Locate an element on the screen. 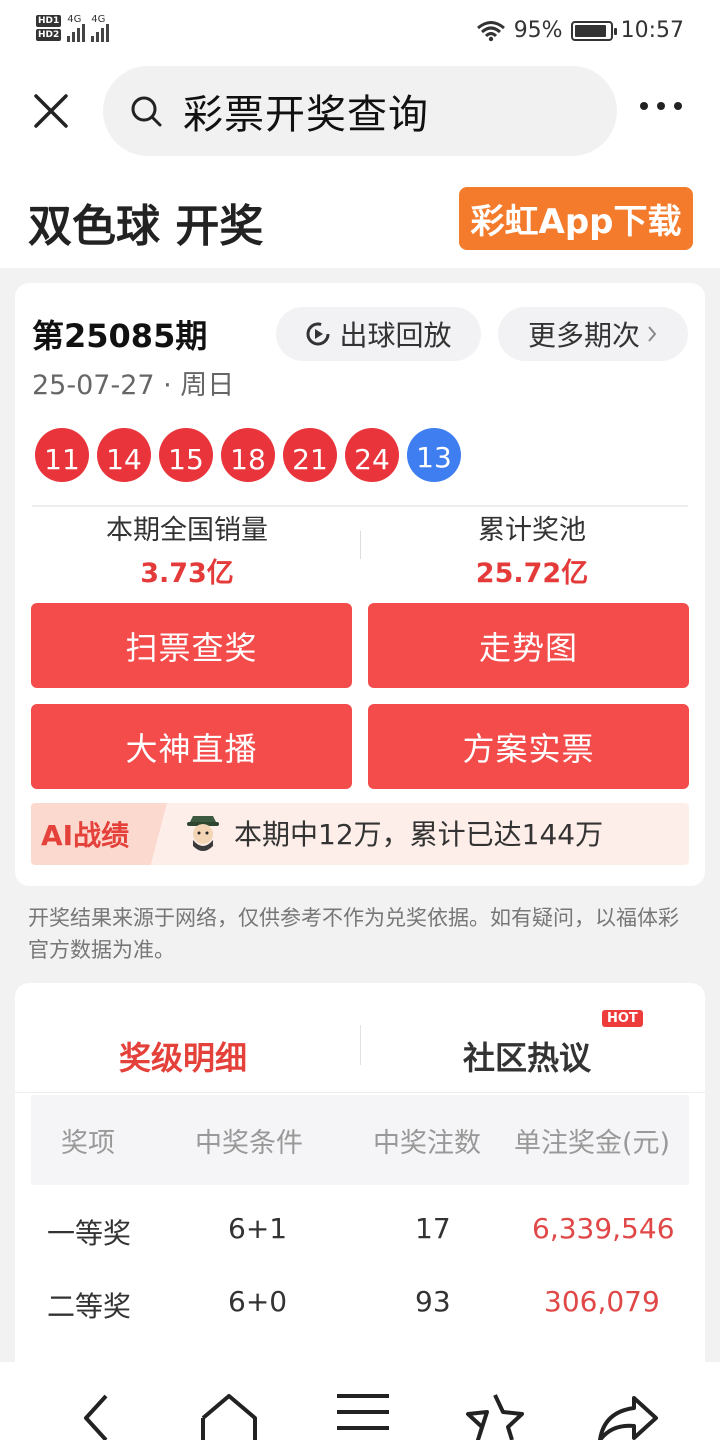 Image resolution: width=720 pixels, height=1440 pixels. plan-ticket-button: 方案实票 is located at coordinates (528, 746).